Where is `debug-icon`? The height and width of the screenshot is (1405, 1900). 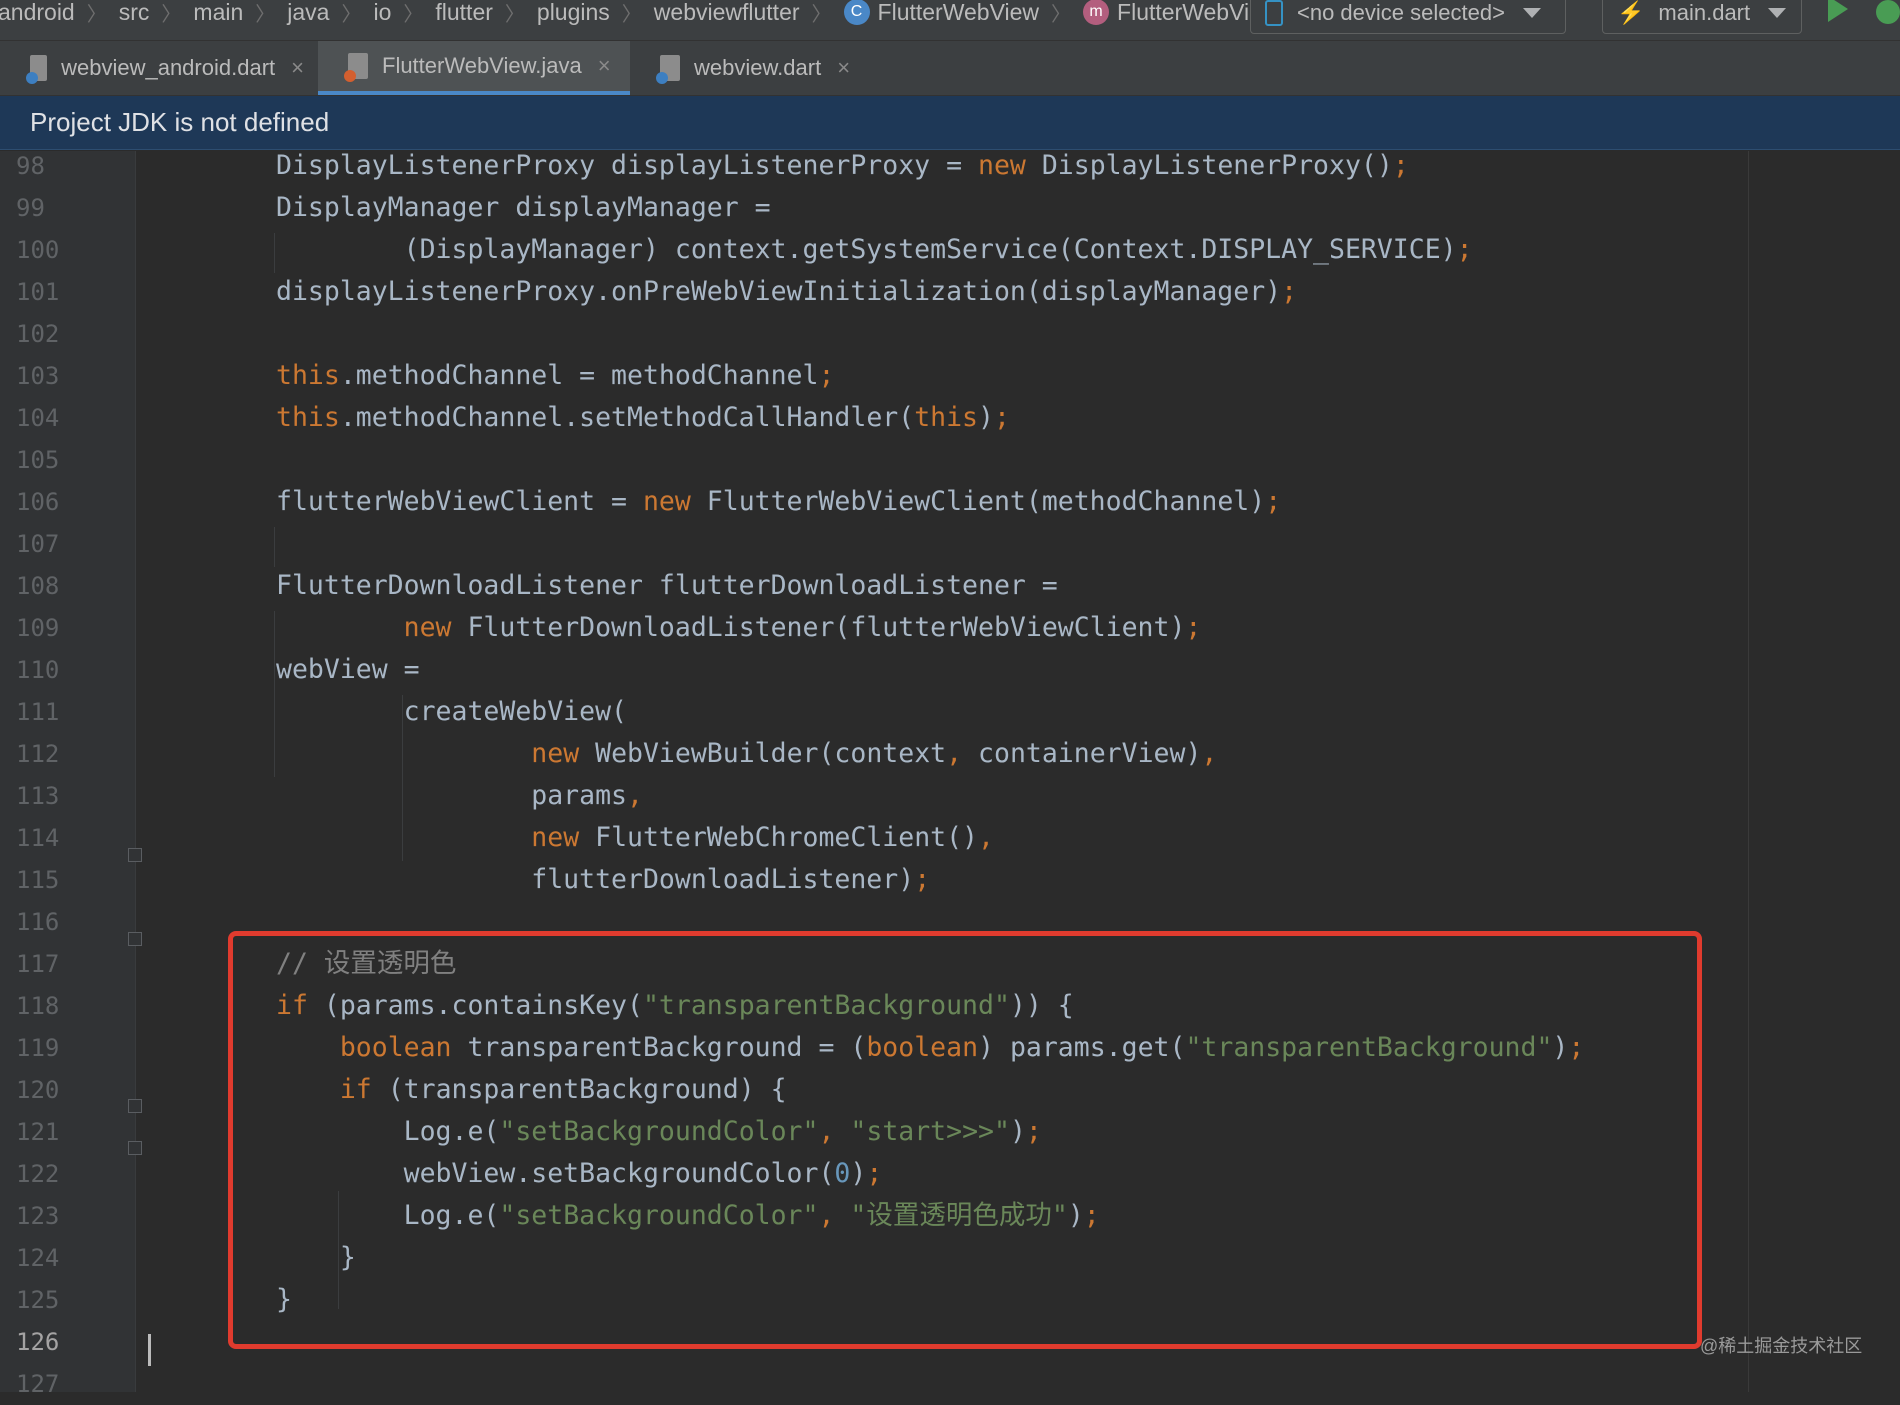 debug-icon is located at coordinates (1888, 12).